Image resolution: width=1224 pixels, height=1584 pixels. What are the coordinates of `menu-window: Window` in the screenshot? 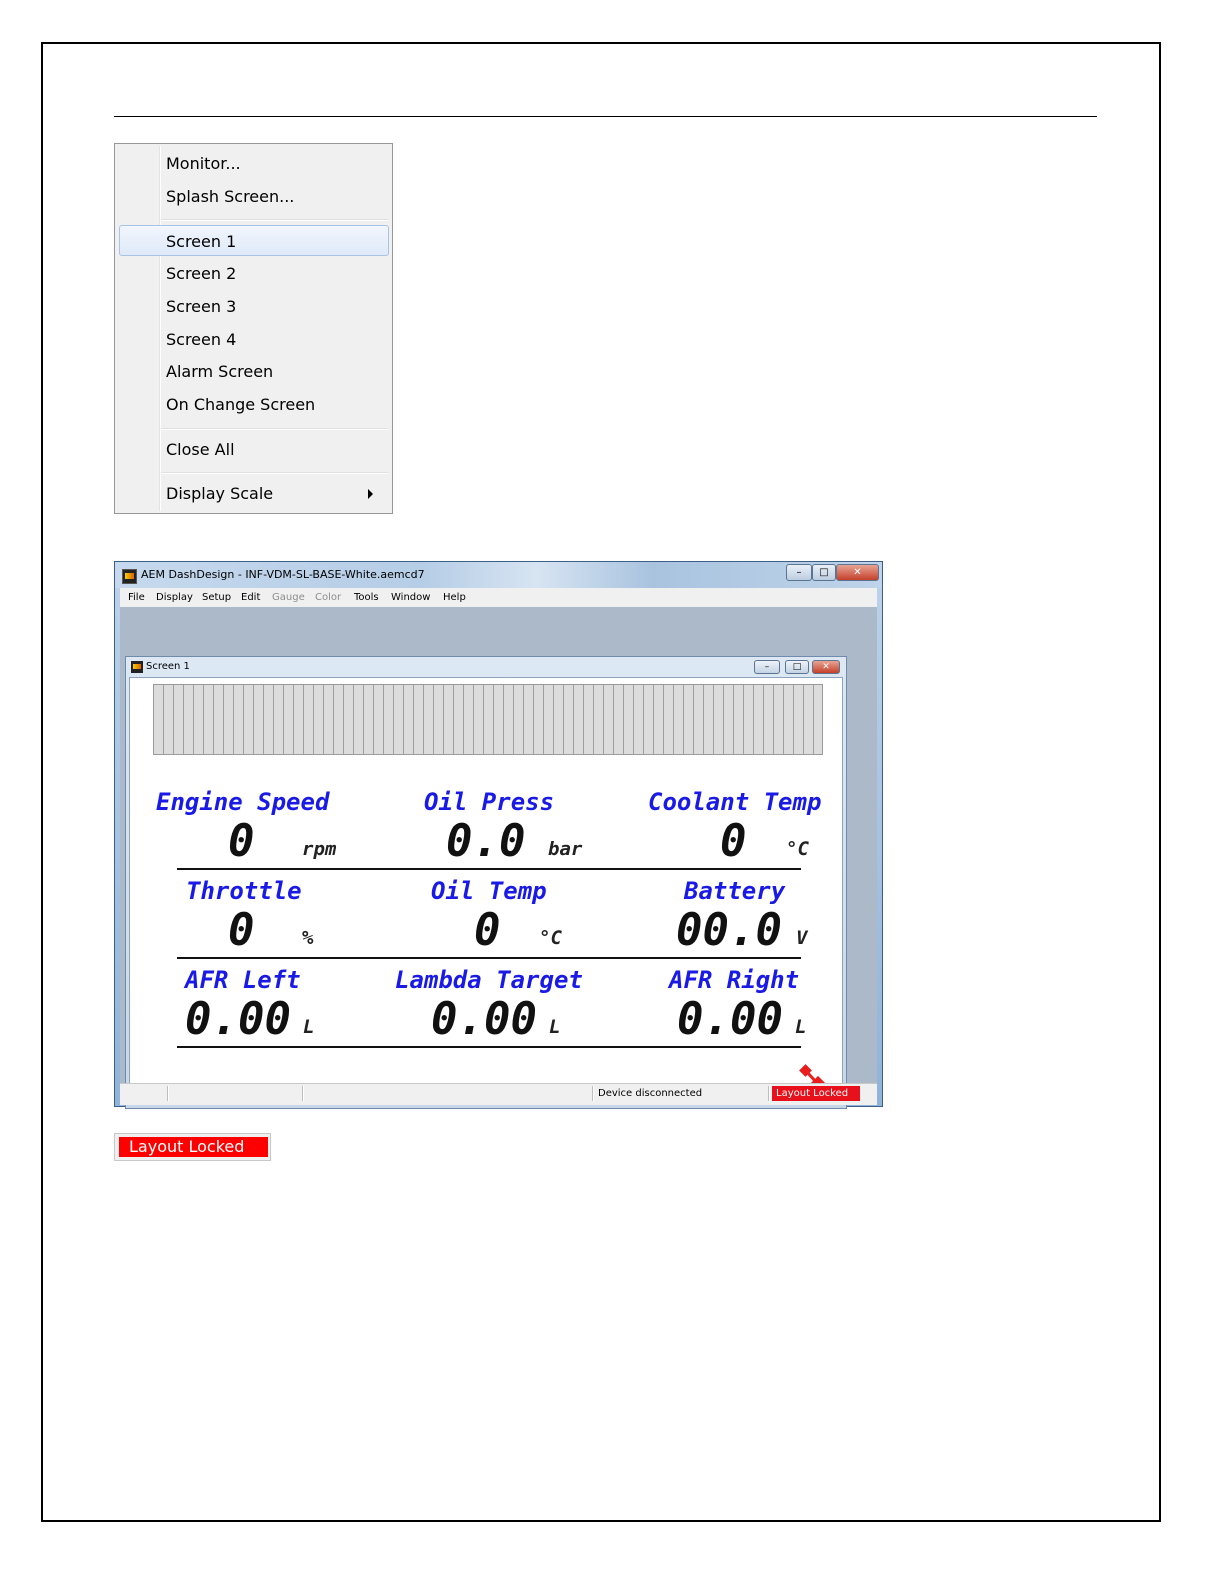 It's located at (410, 597).